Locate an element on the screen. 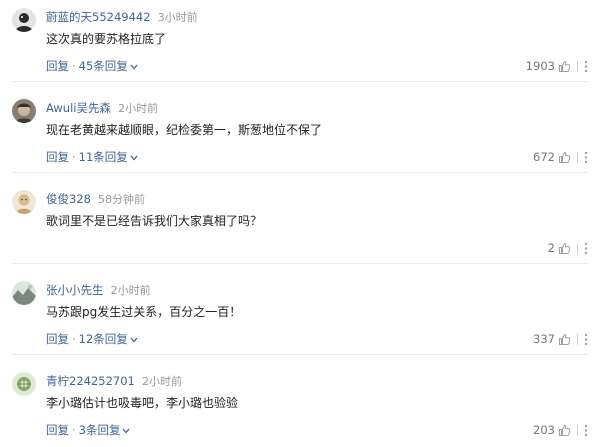 The width and height of the screenshot is (600, 447). view-replies-button: 3条回复 is located at coordinates (105, 430).